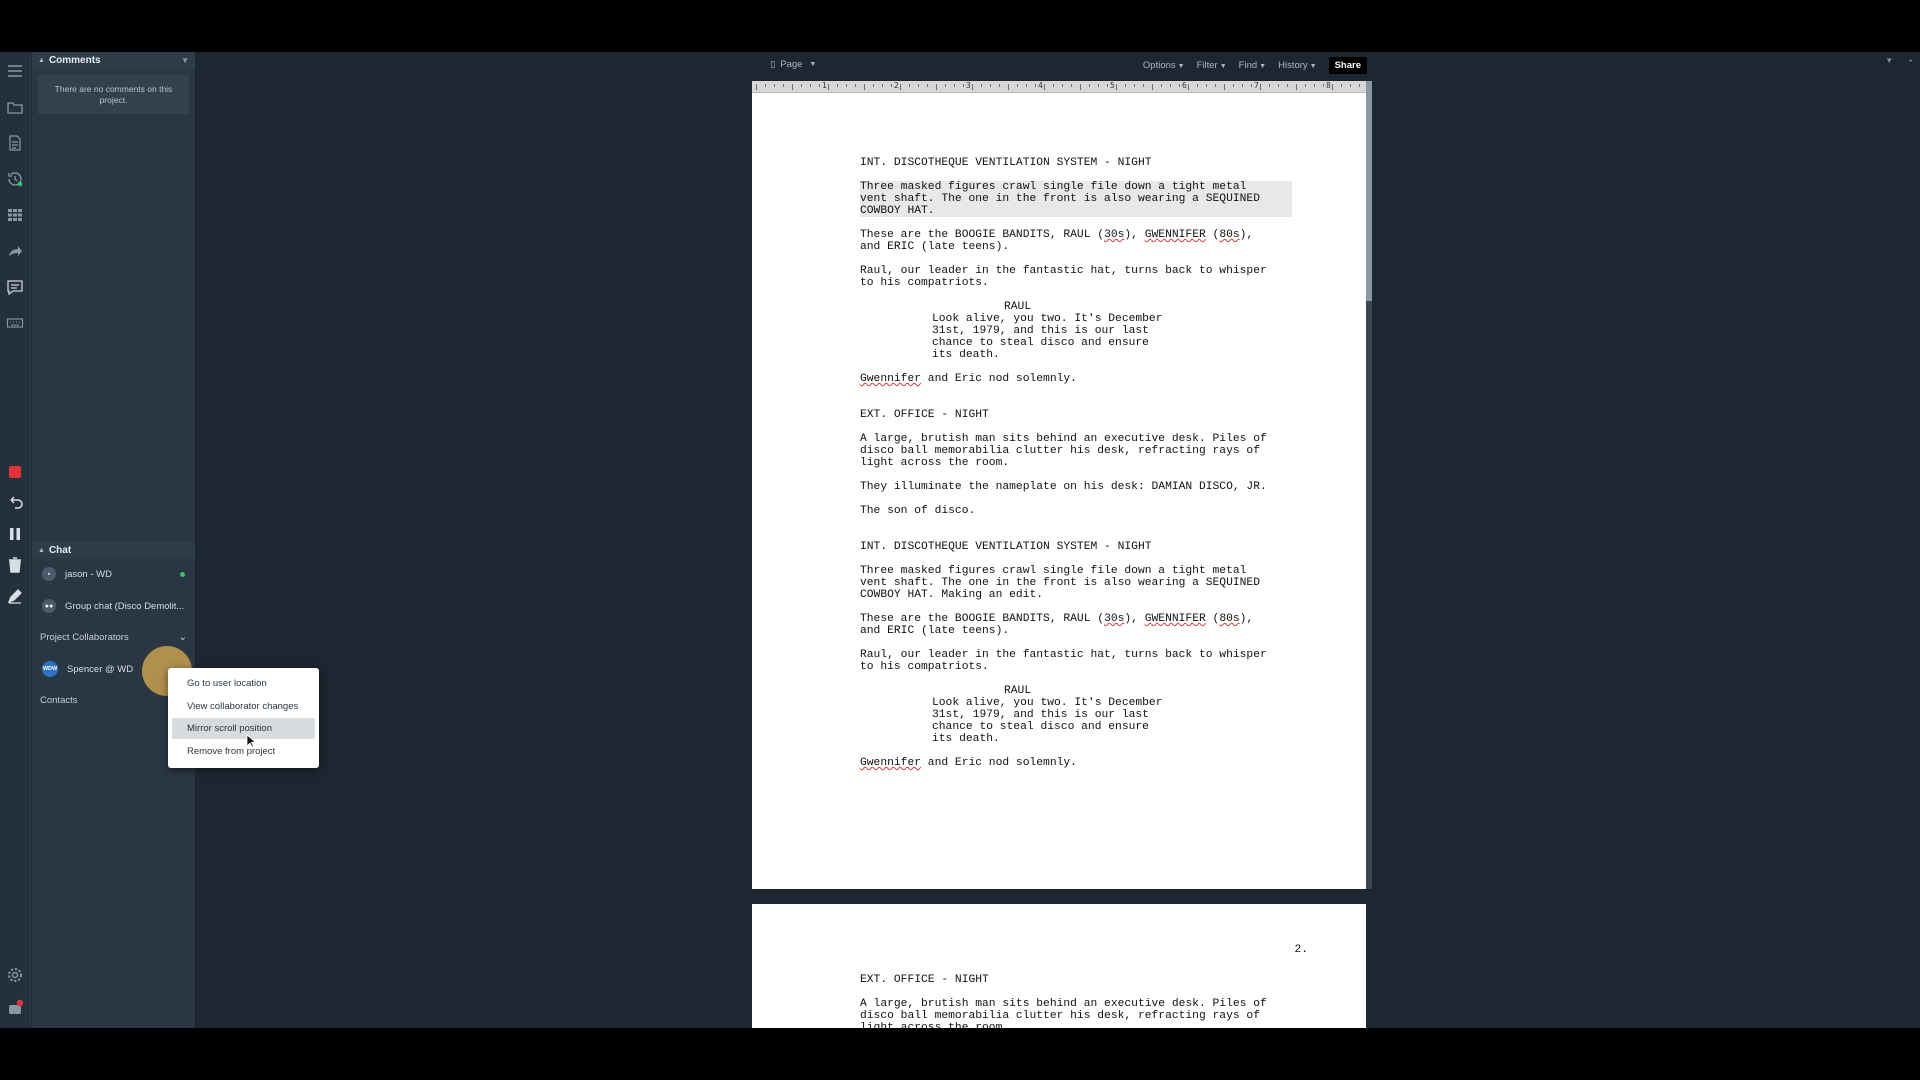 The width and height of the screenshot is (1920, 1080). Describe the element at coordinates (824, 85) in the screenshot. I see `ruler-number: 1` at that location.